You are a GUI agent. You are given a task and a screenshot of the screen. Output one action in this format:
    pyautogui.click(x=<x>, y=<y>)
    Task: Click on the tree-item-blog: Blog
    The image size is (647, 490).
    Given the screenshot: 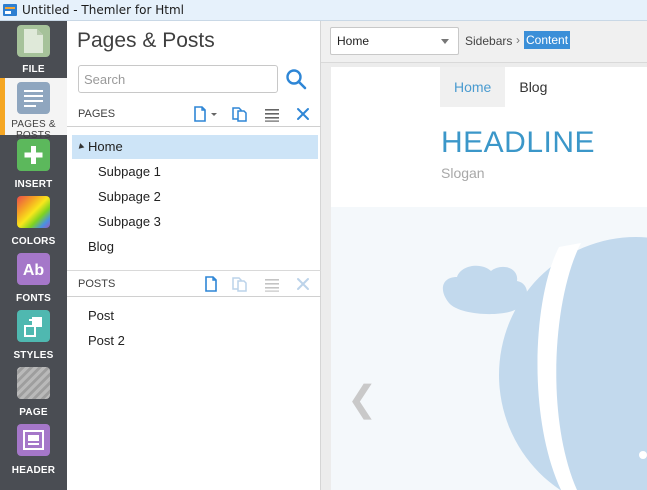 What is the action you would take?
    pyautogui.click(x=195, y=247)
    